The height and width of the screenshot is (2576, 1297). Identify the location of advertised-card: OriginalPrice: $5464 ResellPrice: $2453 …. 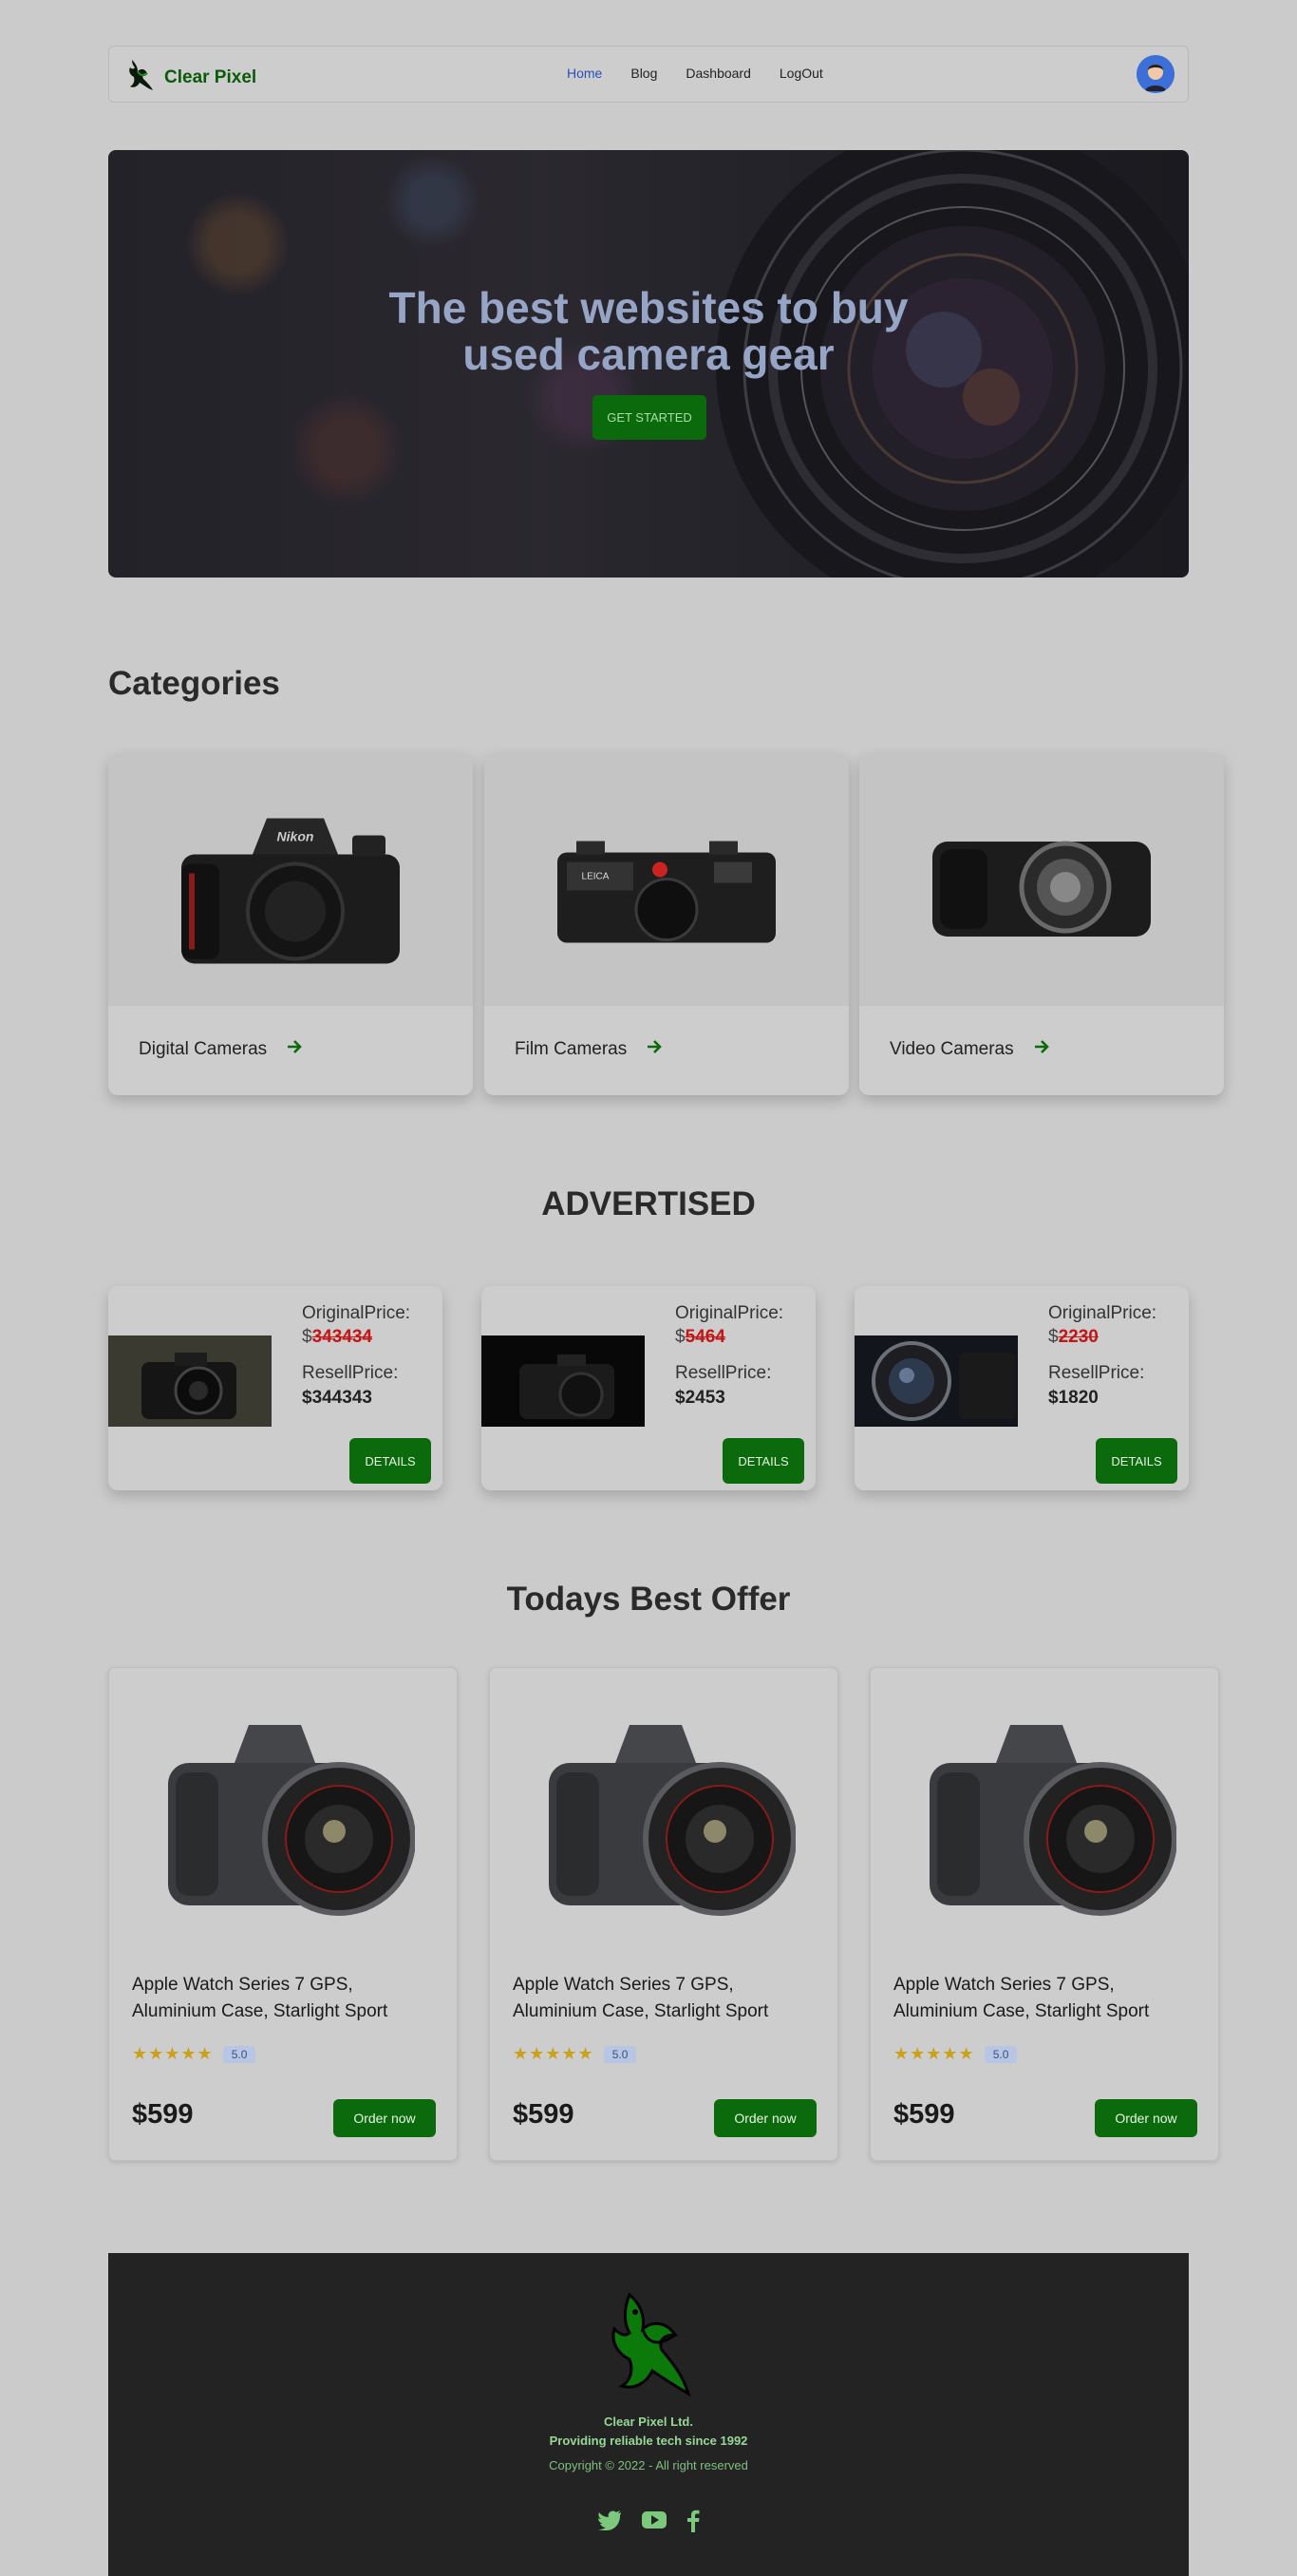
(648, 1388).